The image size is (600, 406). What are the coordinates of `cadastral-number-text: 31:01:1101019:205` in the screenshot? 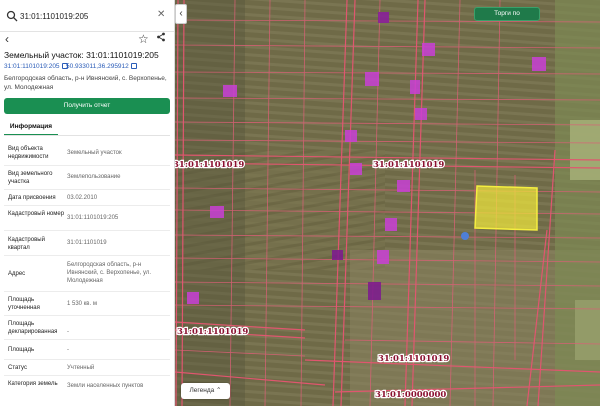 It's located at (32, 66).